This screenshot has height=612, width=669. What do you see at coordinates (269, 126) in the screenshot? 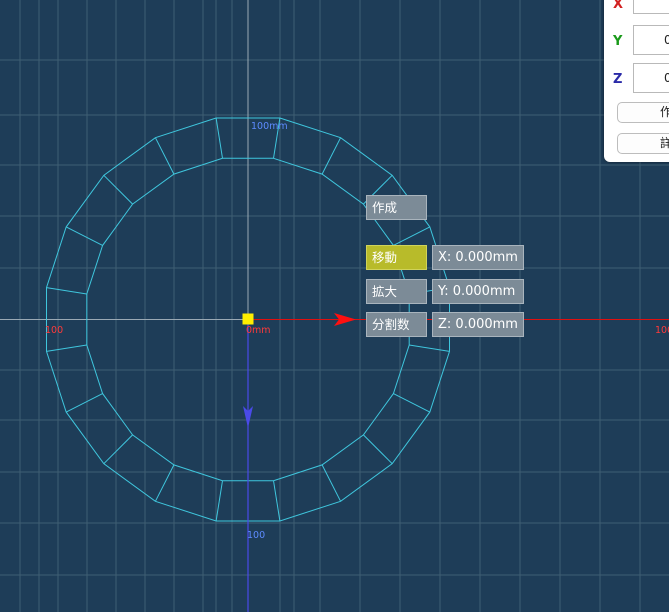
I see `label-top-100mm: 100mm` at bounding box center [269, 126].